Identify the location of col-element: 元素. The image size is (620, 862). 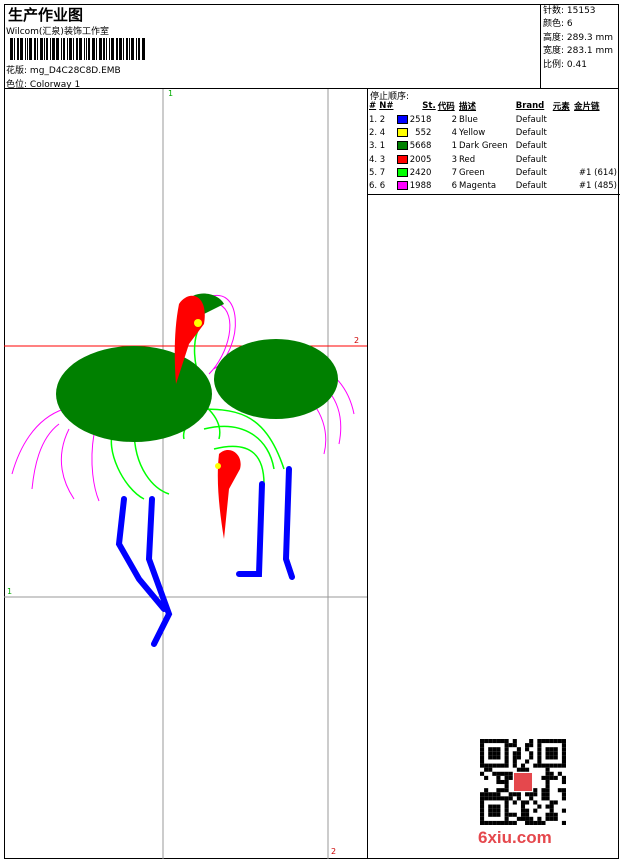
(561, 107).